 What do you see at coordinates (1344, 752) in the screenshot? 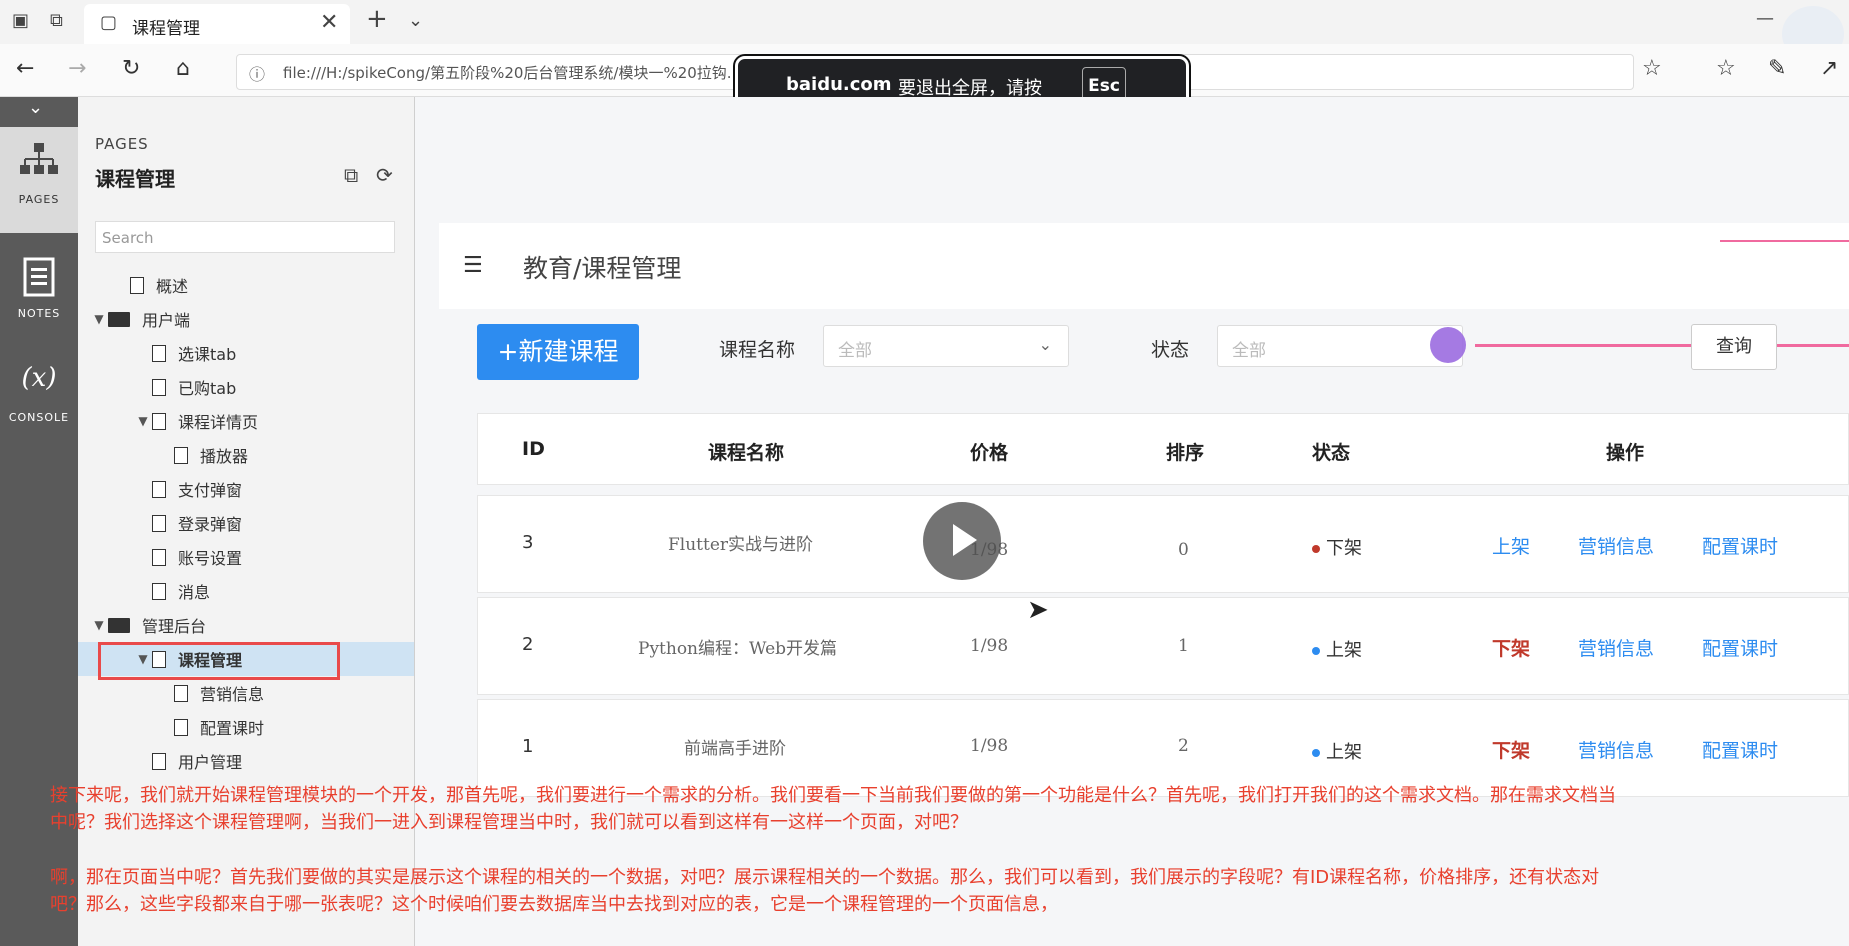
I see `status-text: 上架` at bounding box center [1344, 752].